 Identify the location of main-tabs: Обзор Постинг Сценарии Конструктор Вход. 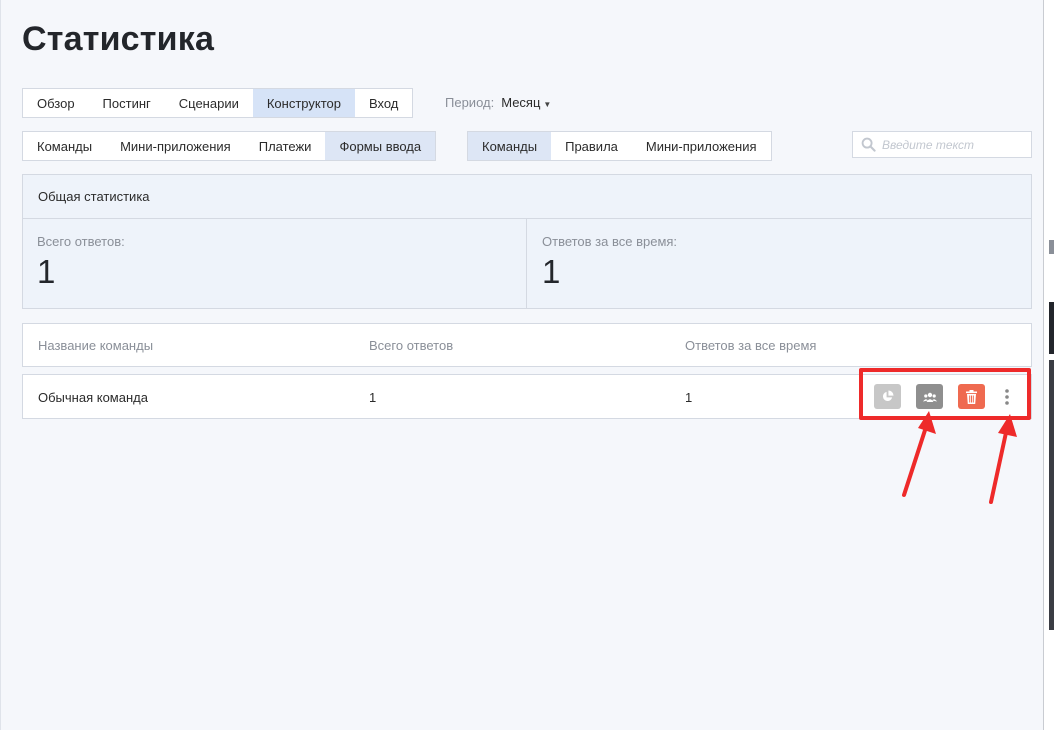
(218, 103).